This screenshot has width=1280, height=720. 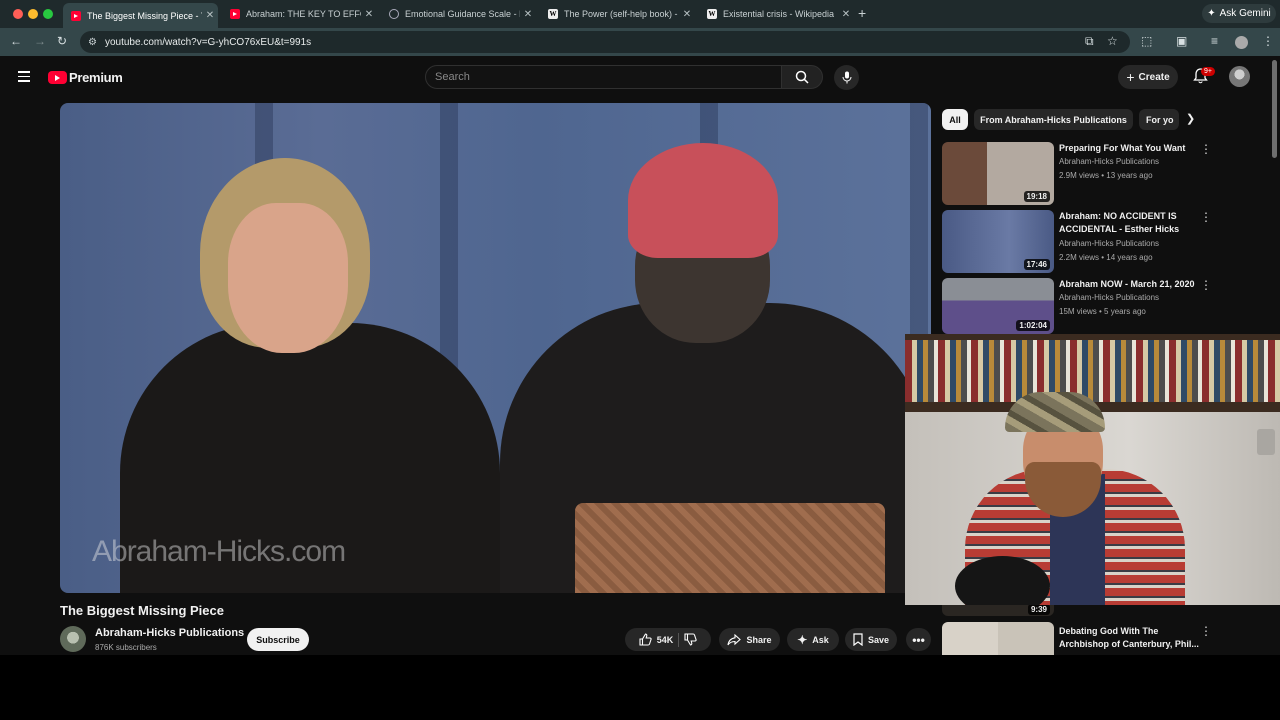 I want to click on search-input: Search, so click(x=603, y=77).